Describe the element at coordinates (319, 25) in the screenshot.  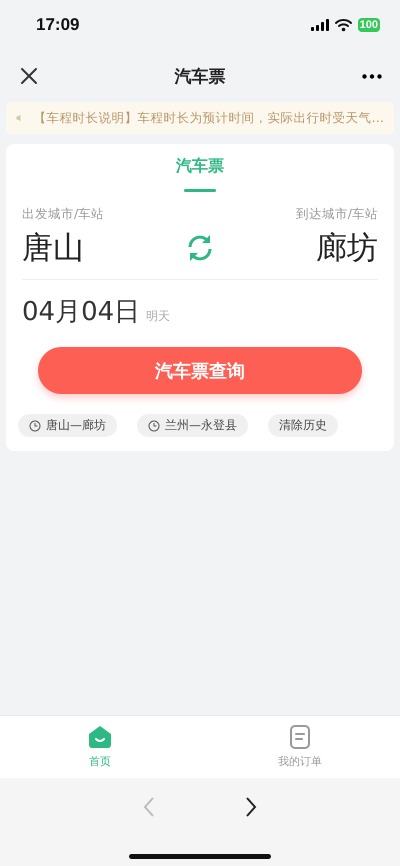
I see `signal-icon` at that location.